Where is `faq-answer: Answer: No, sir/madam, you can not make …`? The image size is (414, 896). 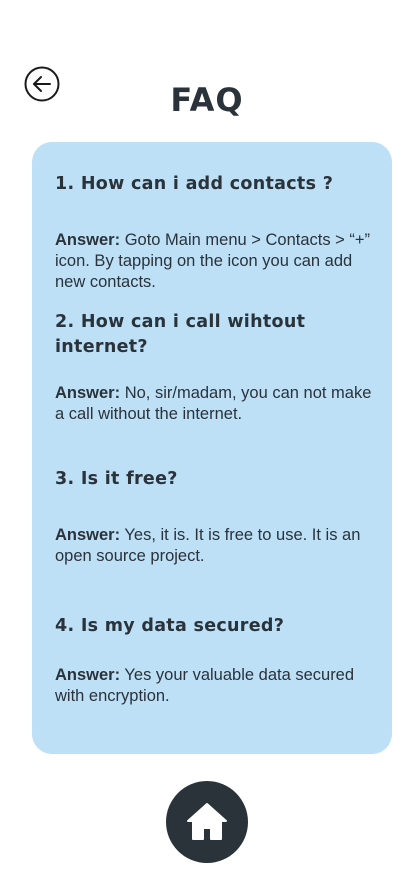 faq-answer: Answer: No, sir/madam, you can not make … is located at coordinates (214, 404).